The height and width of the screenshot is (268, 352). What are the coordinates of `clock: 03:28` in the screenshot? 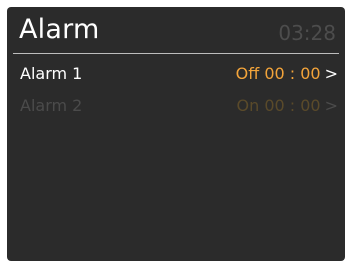 It's located at (307, 33).